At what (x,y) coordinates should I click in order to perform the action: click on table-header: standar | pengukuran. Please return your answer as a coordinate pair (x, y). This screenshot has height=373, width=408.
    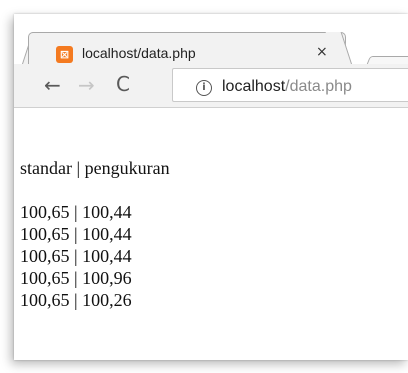
    Looking at the image, I should click on (95, 168).